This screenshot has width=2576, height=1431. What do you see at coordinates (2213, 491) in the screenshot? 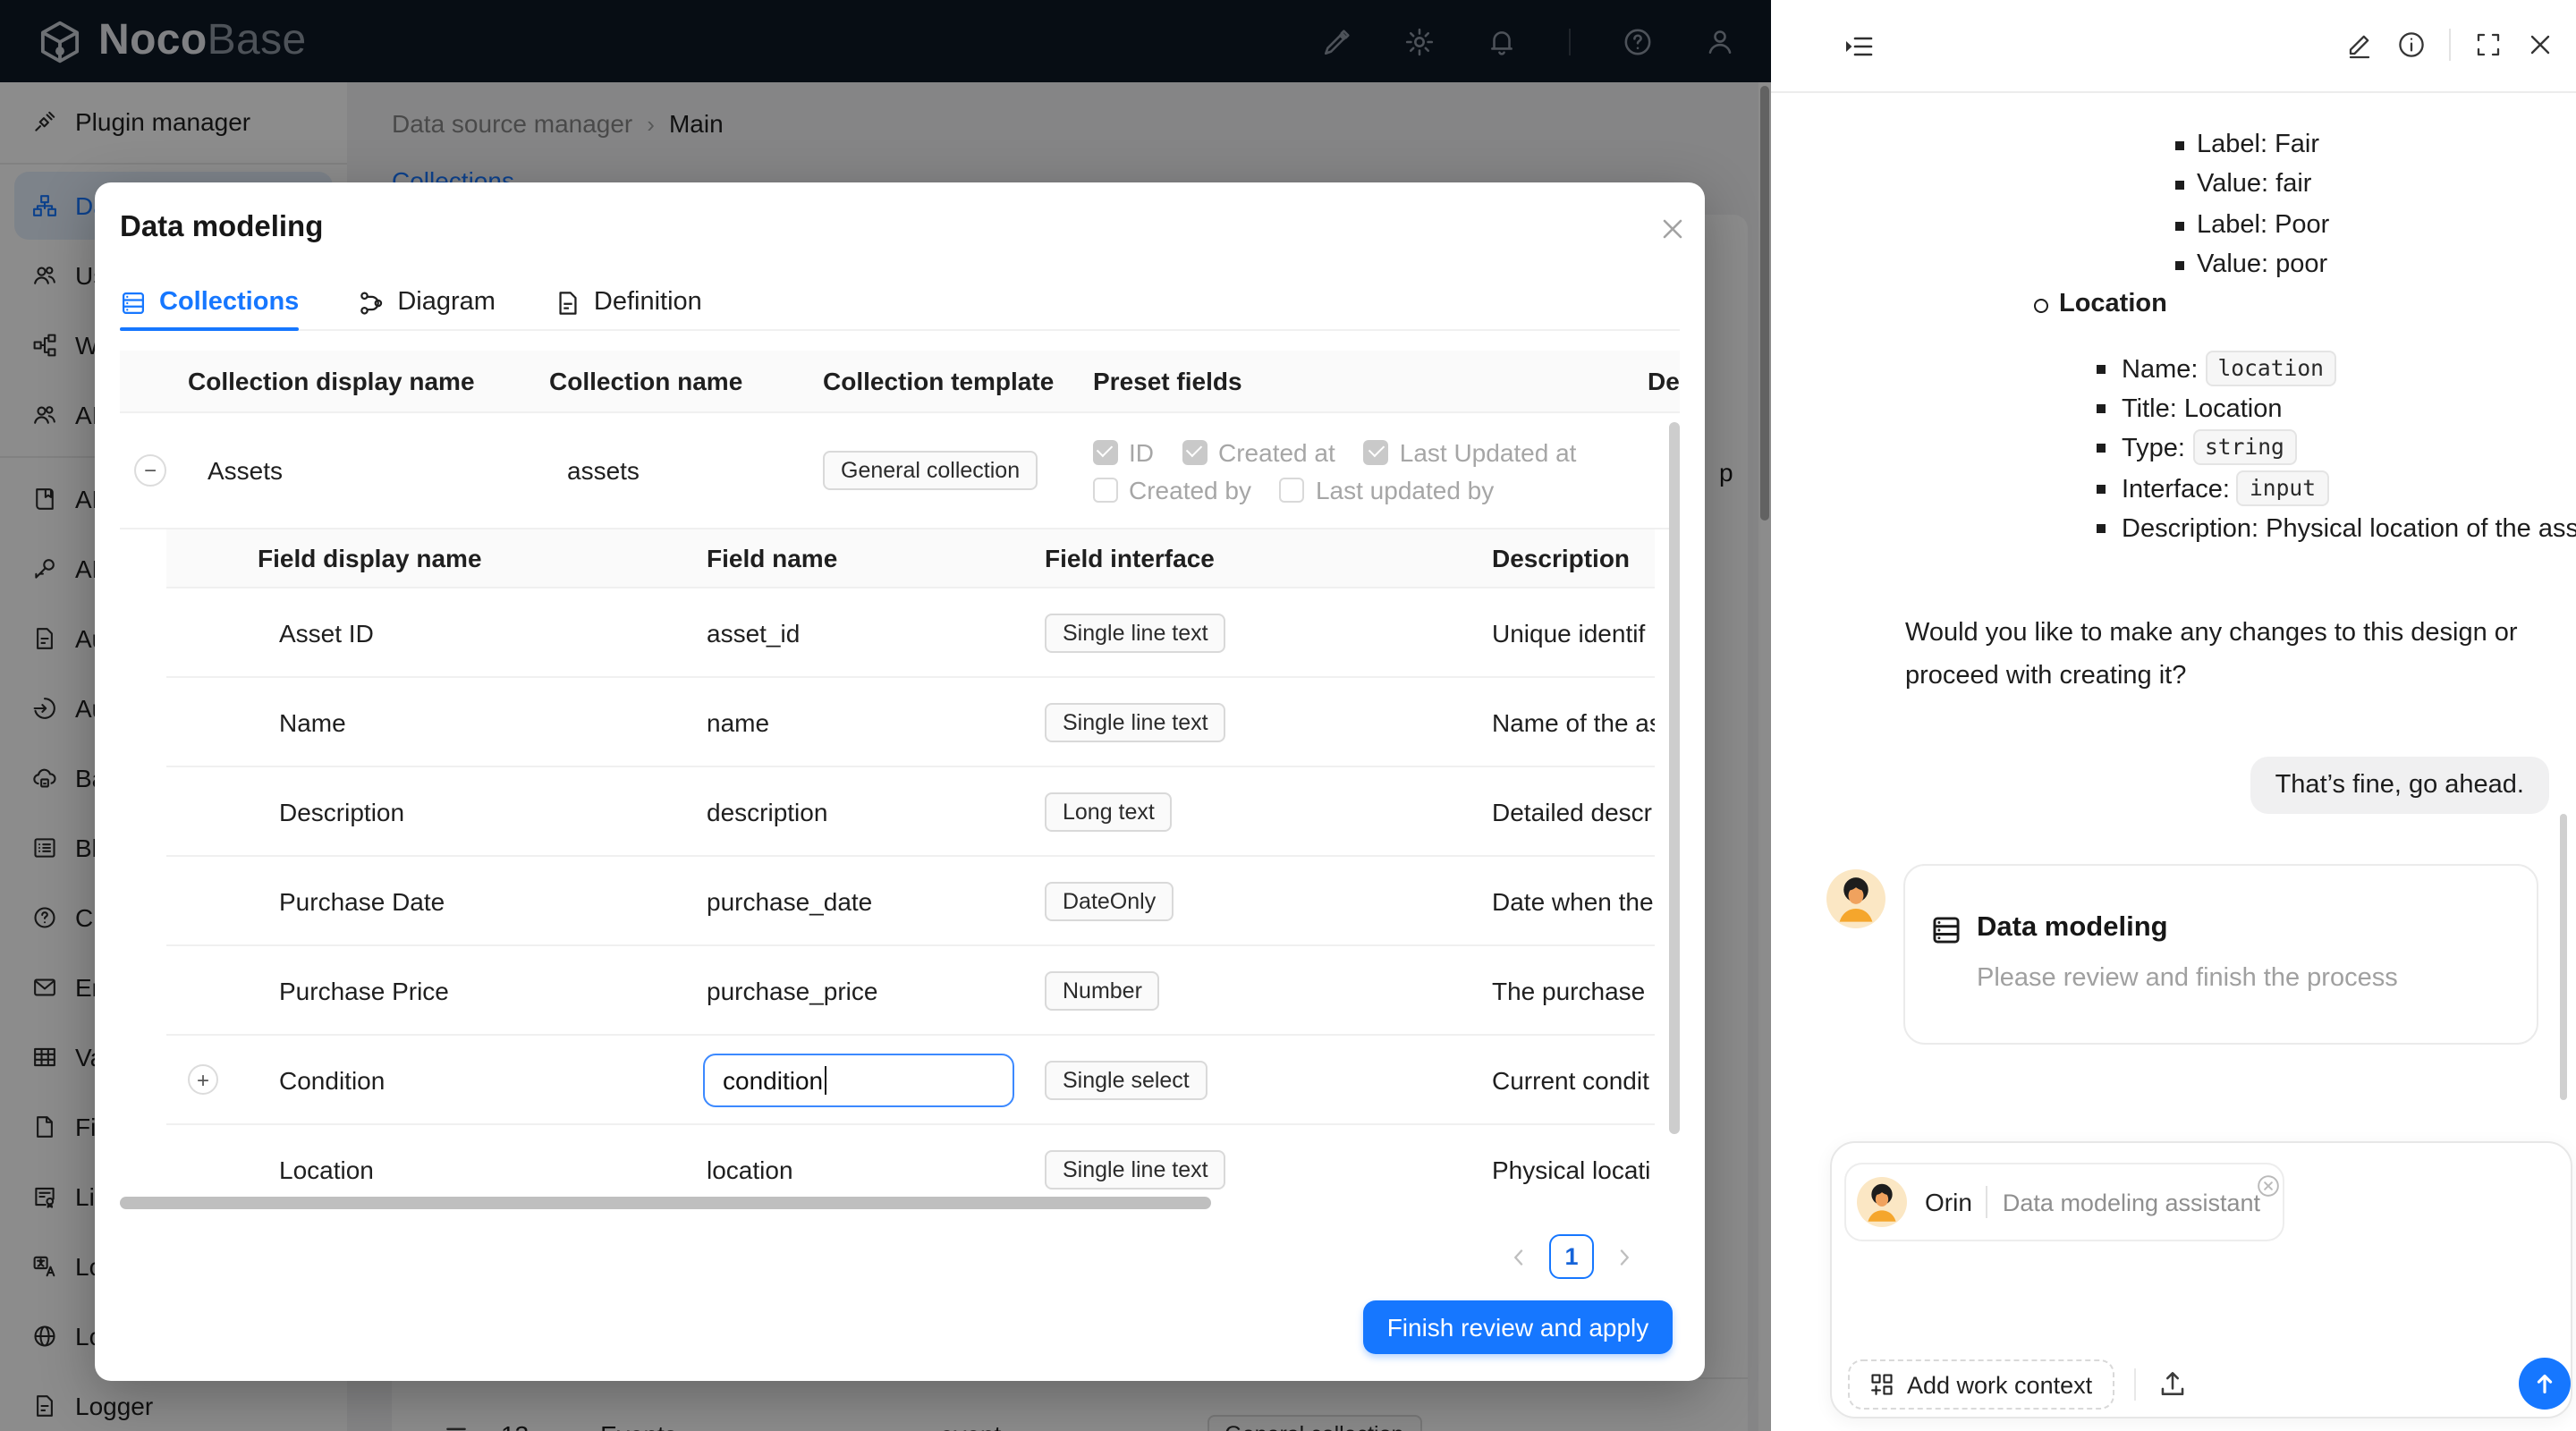
I see `list-item: Interface: input` at bounding box center [2213, 491].